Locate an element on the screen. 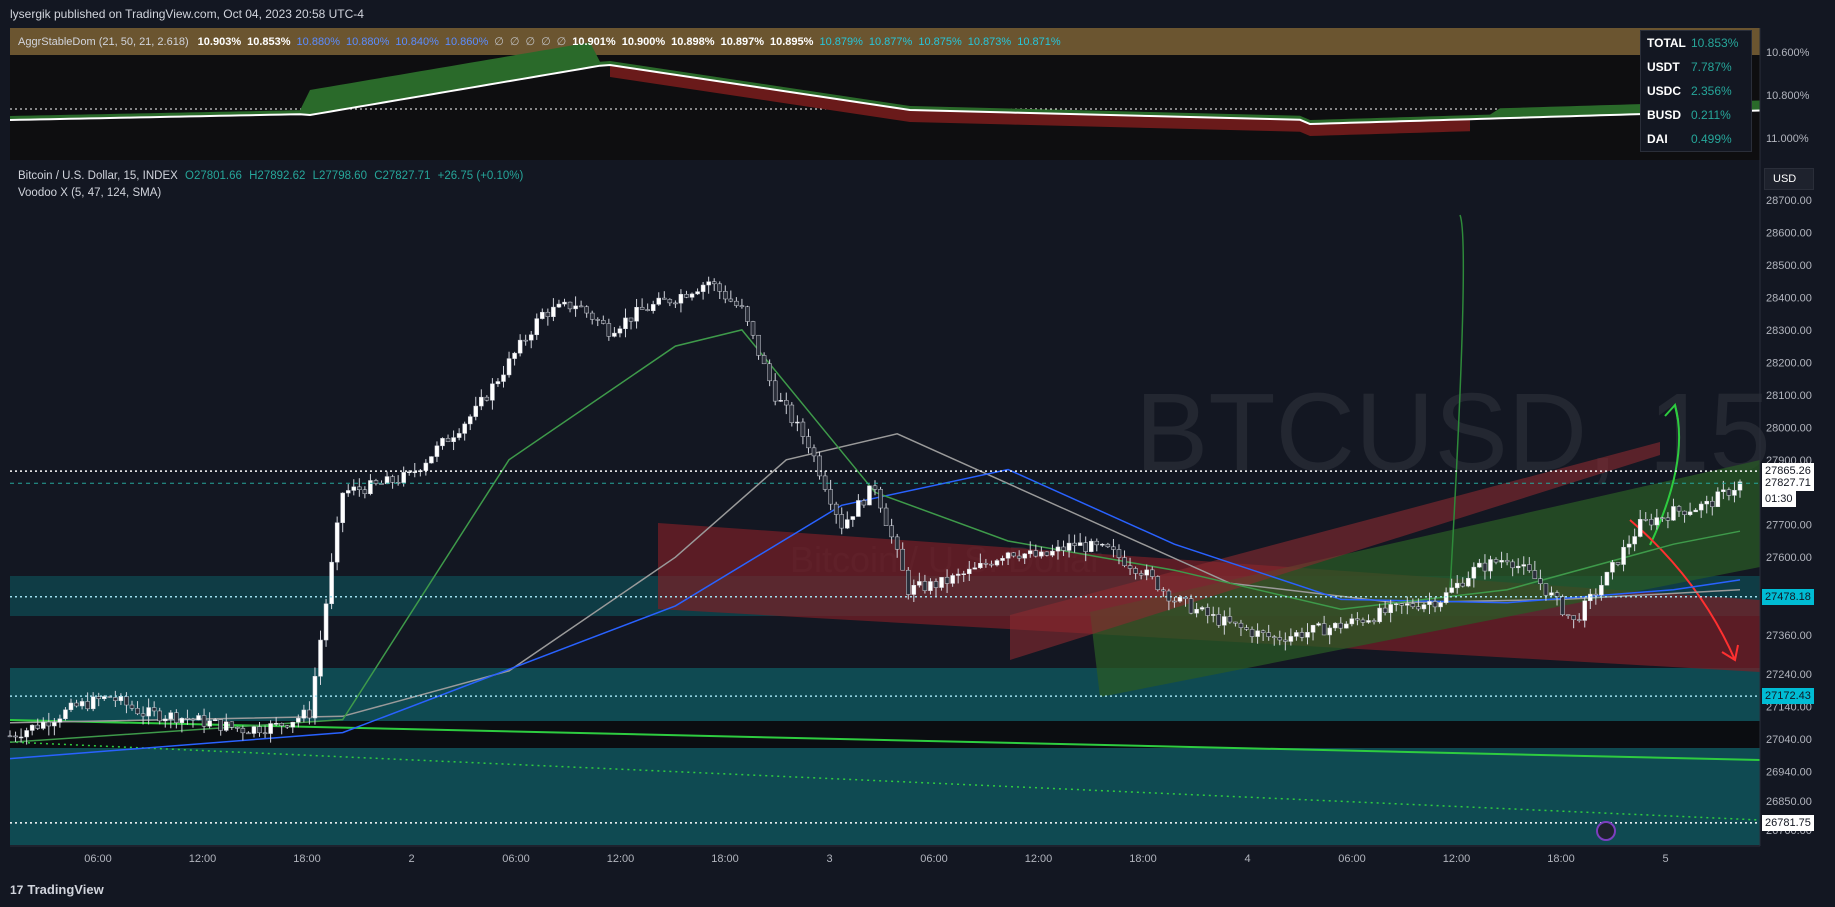  alert-icon is located at coordinates (1606, 831).